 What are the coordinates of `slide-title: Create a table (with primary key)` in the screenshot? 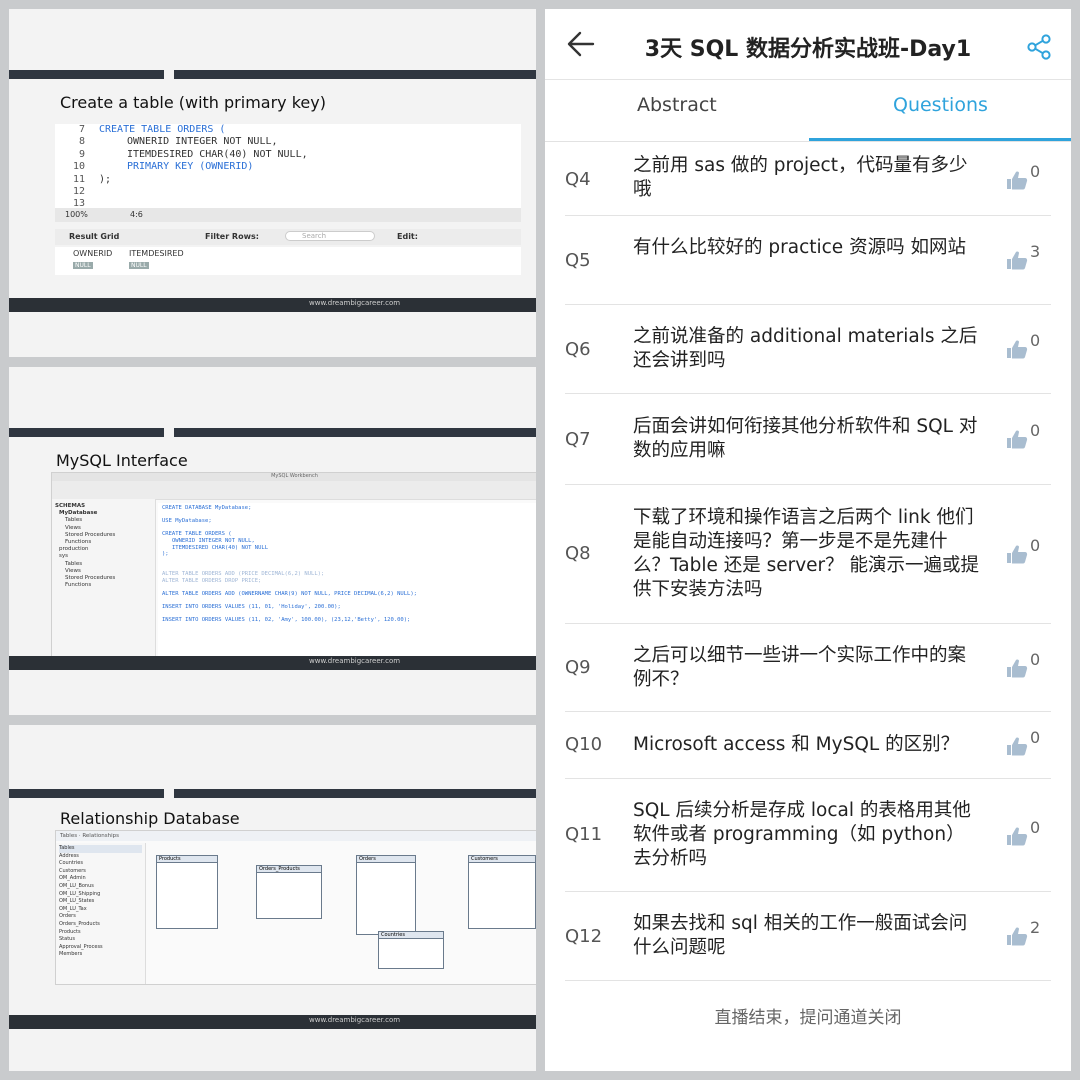 It's located at (193, 102).